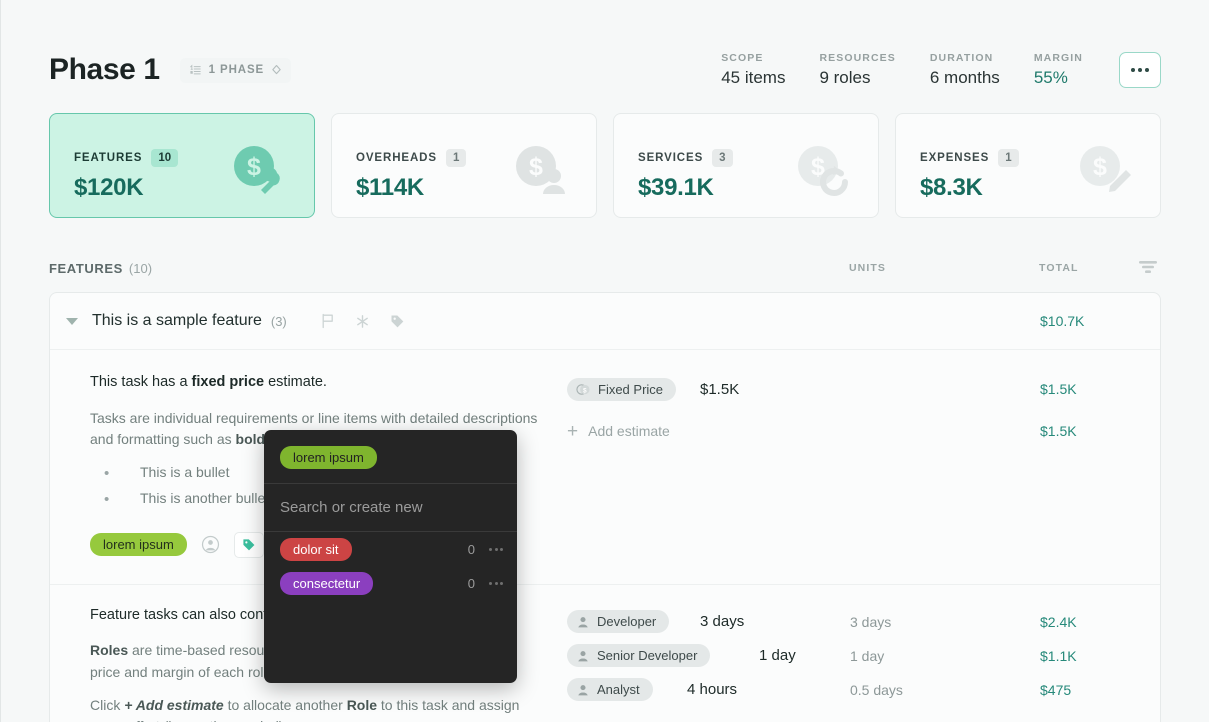  I want to click on para-bold-italic: + Add estimate, so click(174, 704).